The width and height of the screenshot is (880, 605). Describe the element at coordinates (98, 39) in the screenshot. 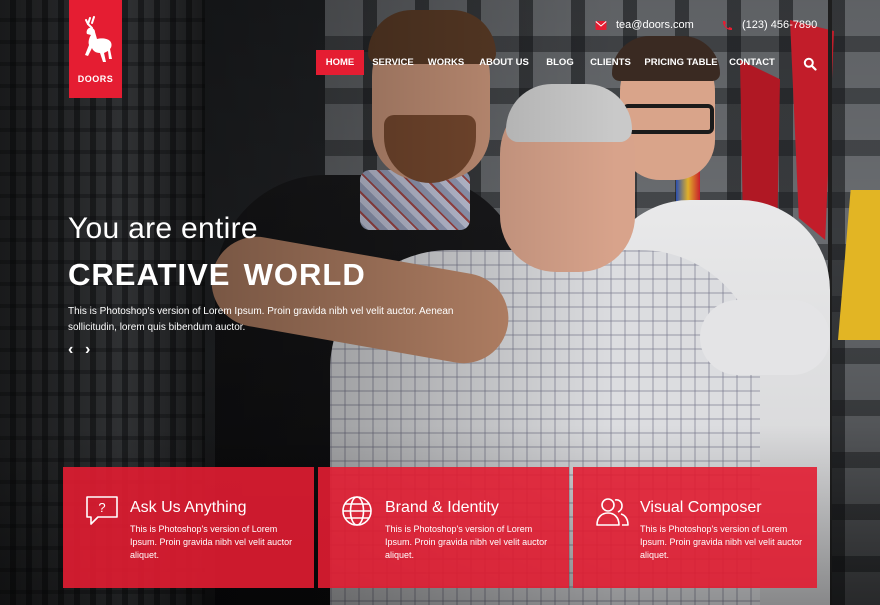

I see `deer-icon` at that location.